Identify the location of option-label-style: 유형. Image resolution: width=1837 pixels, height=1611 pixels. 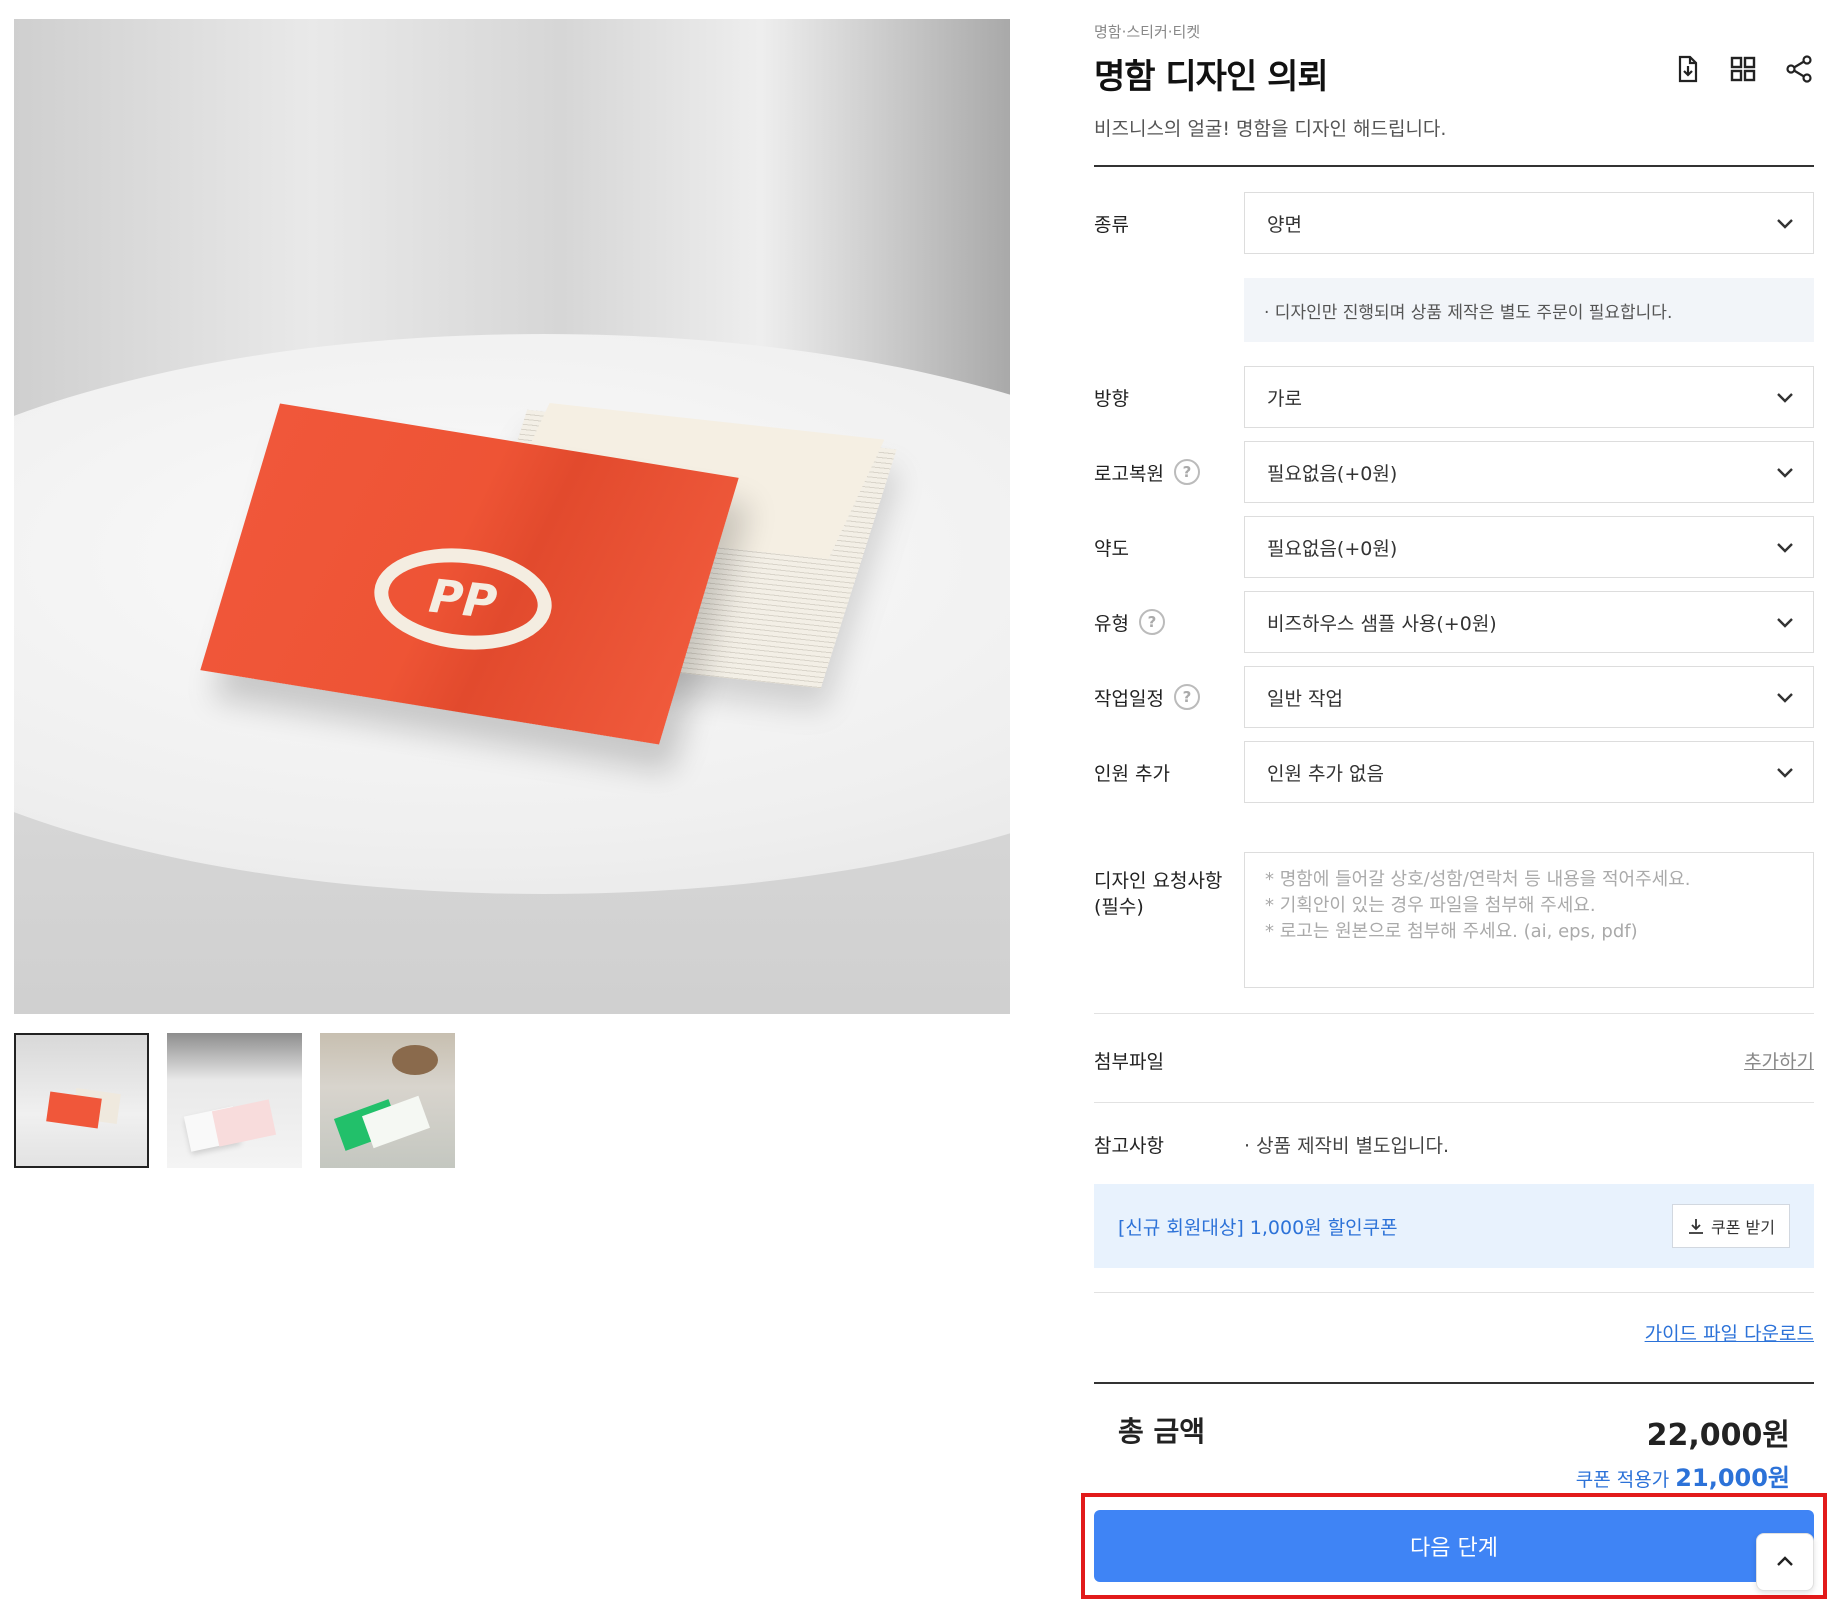
(1111, 623).